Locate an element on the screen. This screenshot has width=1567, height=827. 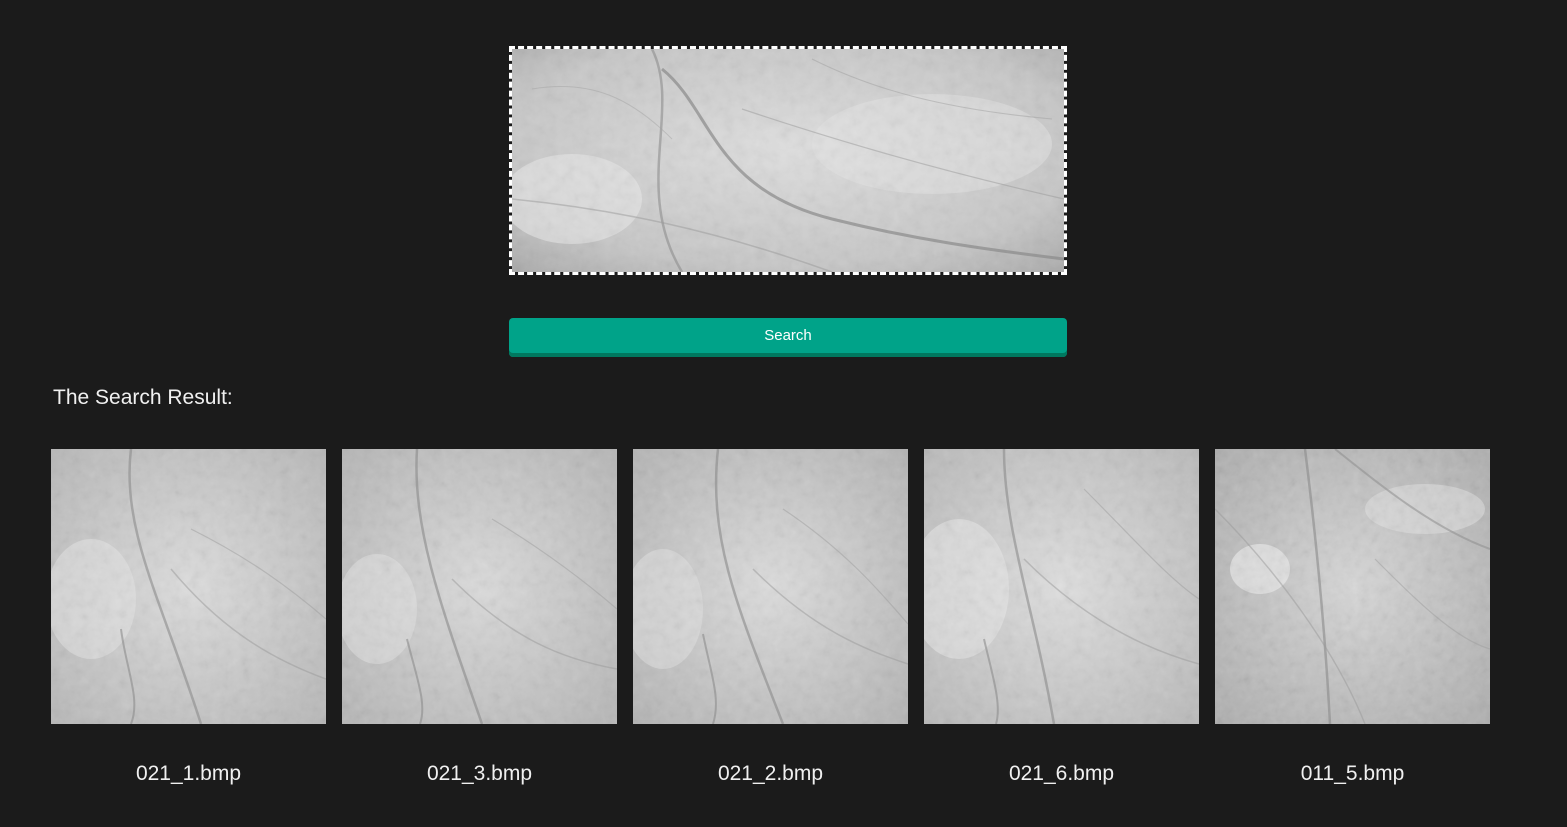
result-filename: 021_1.bmp is located at coordinates (188, 773).